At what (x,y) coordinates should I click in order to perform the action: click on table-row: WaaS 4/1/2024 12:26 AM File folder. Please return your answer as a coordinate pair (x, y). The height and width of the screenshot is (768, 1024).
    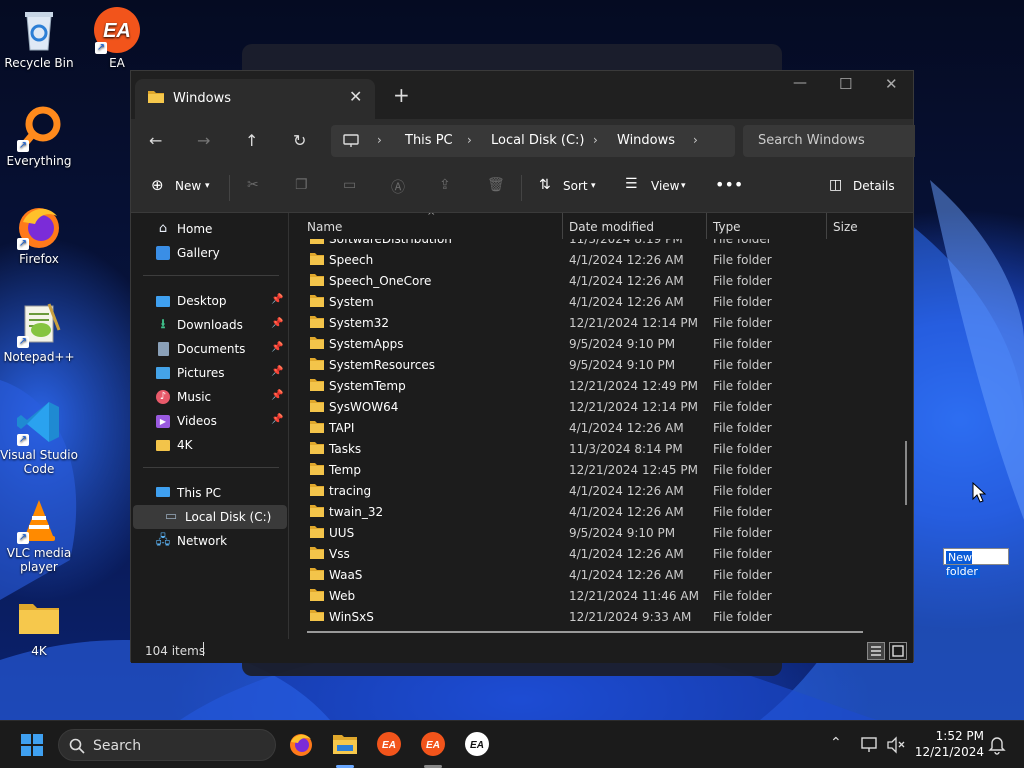
    Looking at the image, I should click on (591, 574).